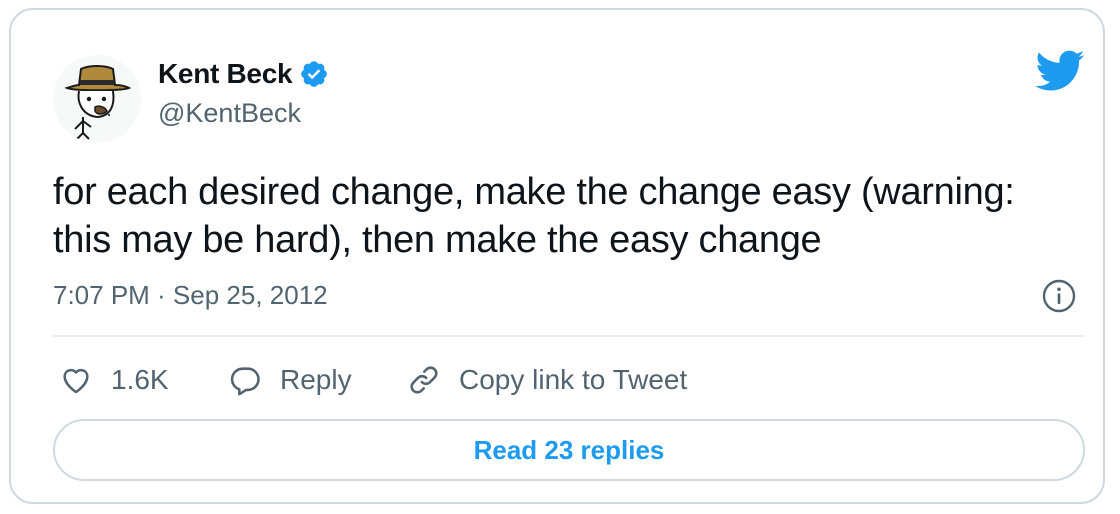 The width and height of the screenshot is (1120, 514). What do you see at coordinates (76, 381) in the screenshot?
I see `heart-icon` at bounding box center [76, 381].